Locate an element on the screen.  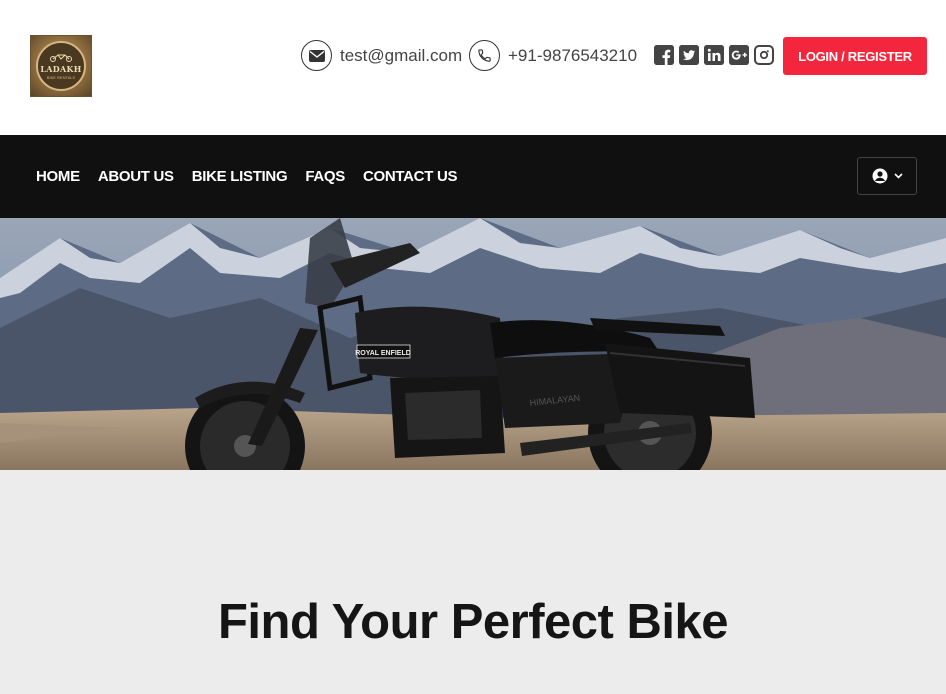
nav-contact-us: CONTACT US is located at coordinates (410, 176).